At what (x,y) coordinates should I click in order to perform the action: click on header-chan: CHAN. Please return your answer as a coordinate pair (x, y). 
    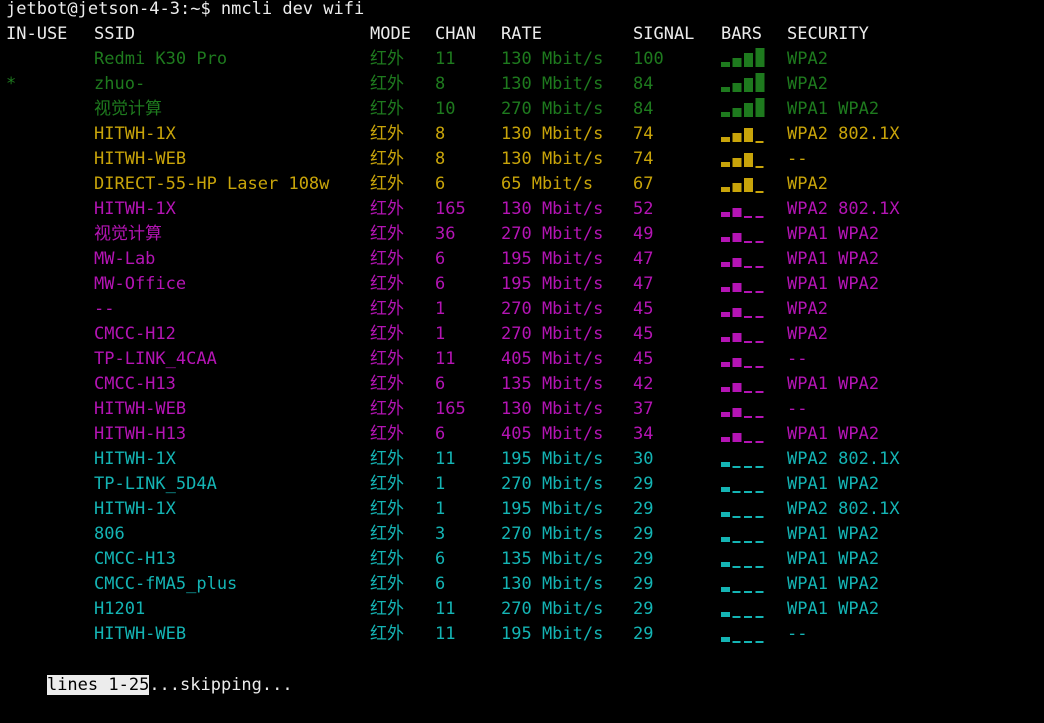
    Looking at the image, I should click on (455, 34).